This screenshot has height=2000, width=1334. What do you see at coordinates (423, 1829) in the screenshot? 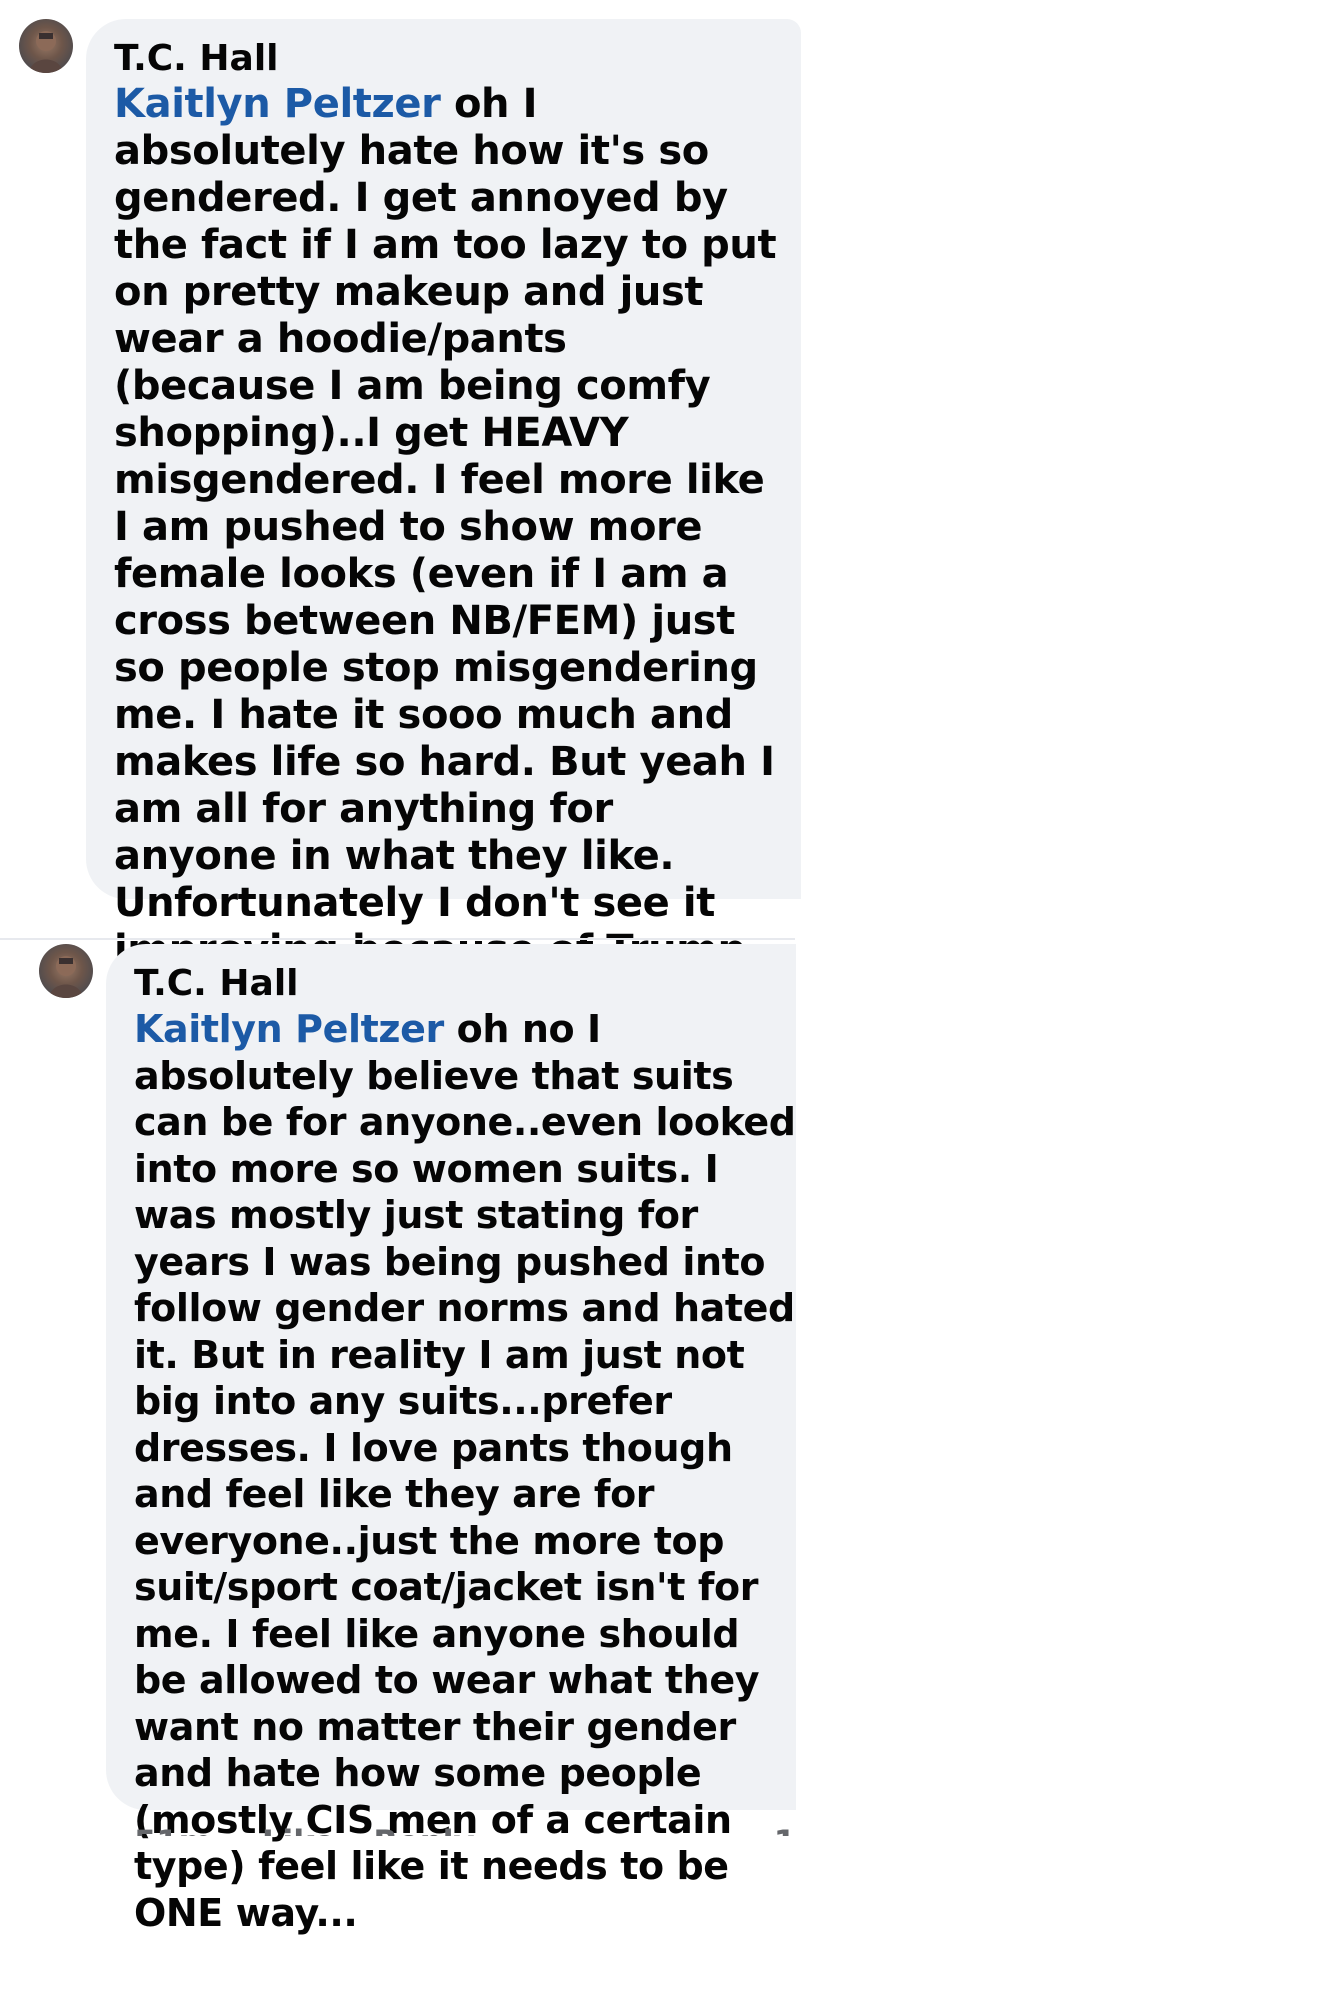
I see `reply-button: Reply` at bounding box center [423, 1829].